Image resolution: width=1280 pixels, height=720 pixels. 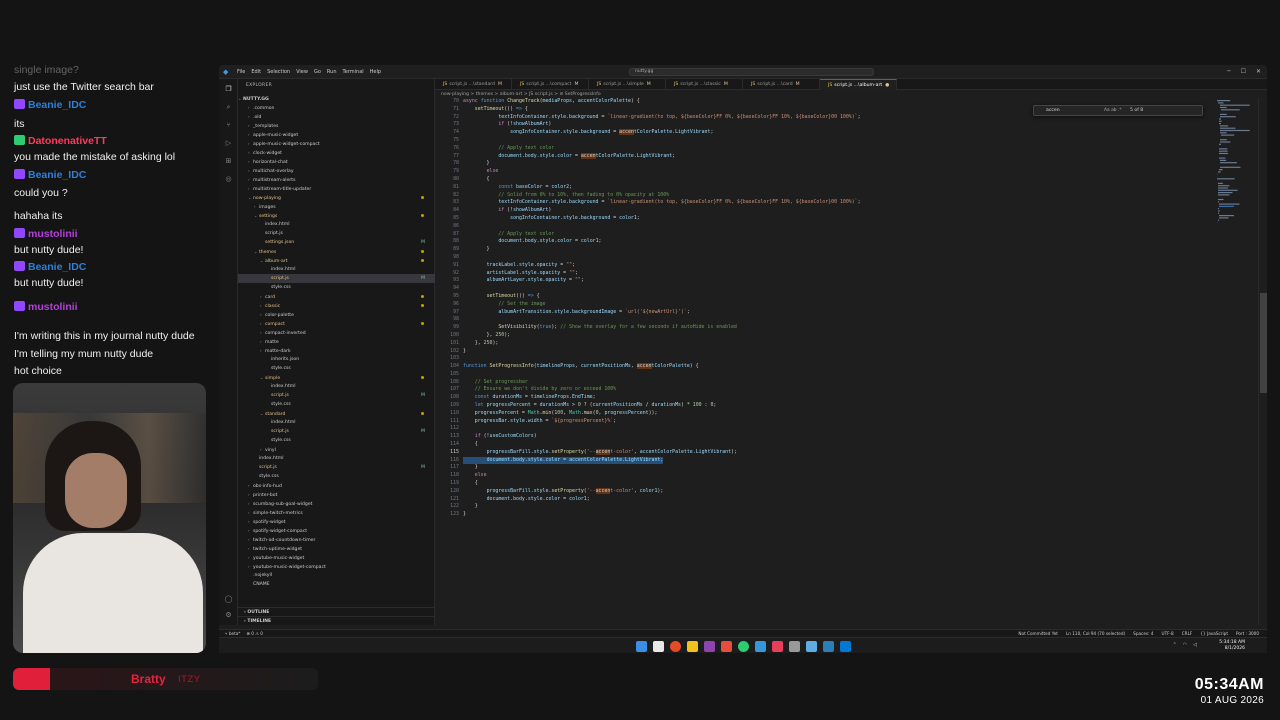 What do you see at coordinates (336, 197) in the screenshot?
I see `tree-folder: ⌄ now-playing` at bounding box center [336, 197].